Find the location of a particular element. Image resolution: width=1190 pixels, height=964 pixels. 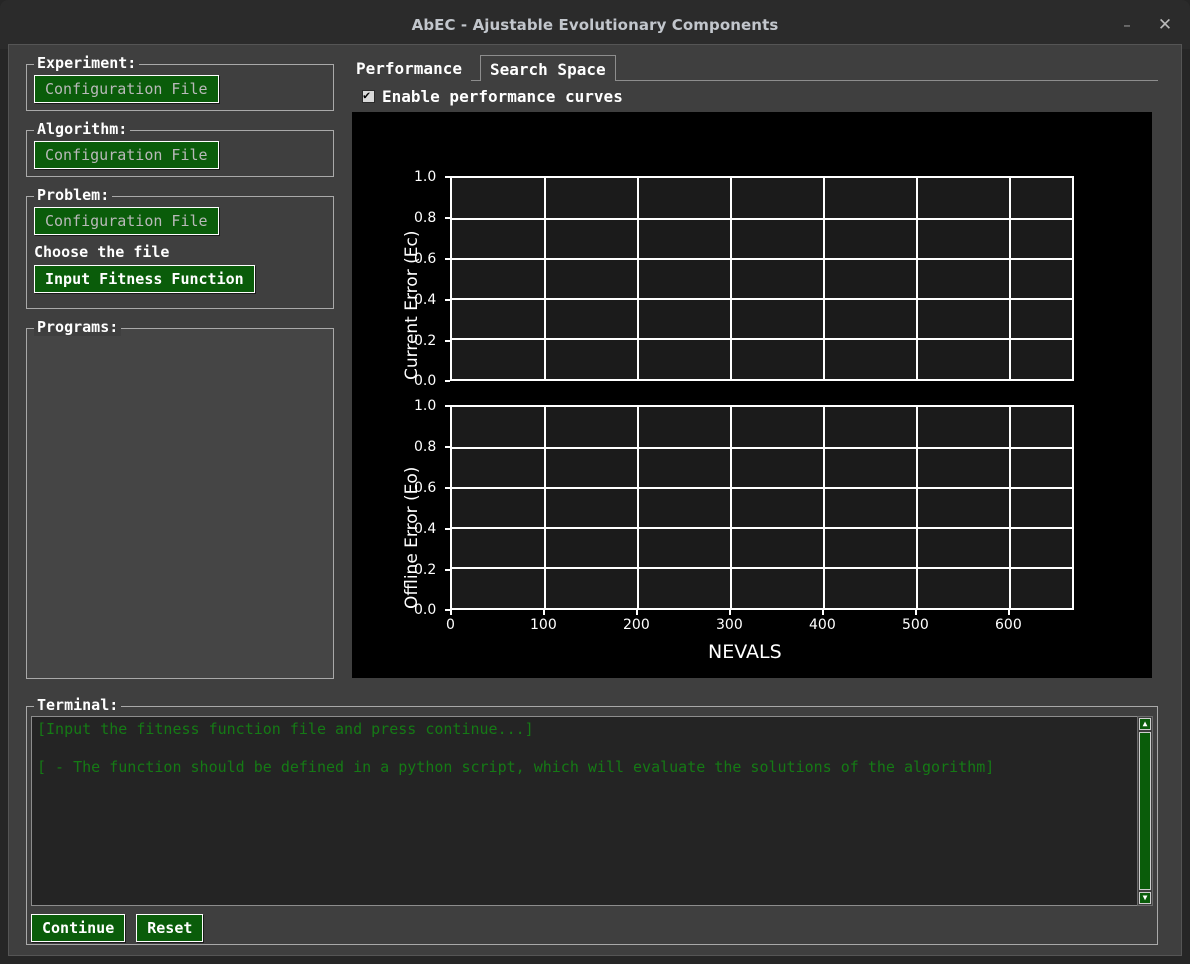

continue-button: Continue is located at coordinates (78, 928).